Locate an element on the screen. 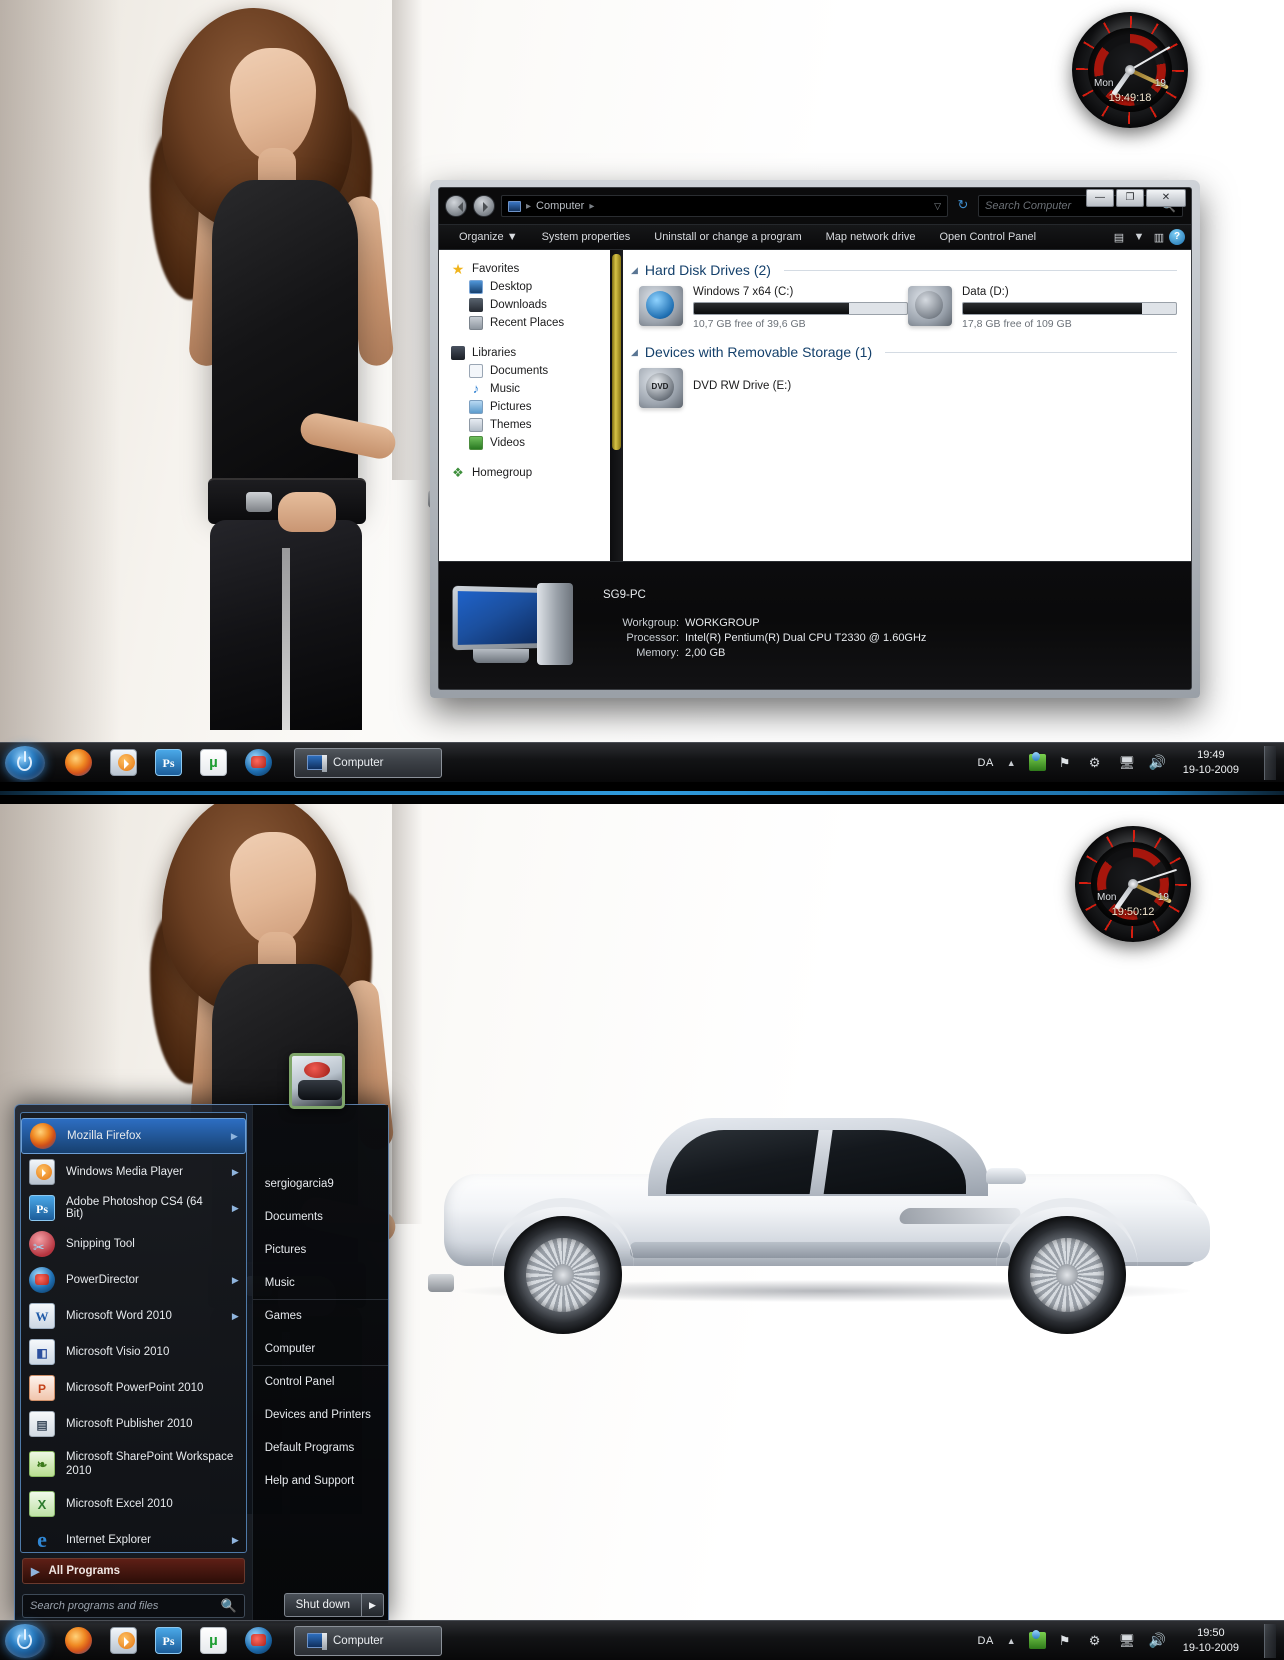  drive-item-e: DVD DVD RW Drive (E:) is located at coordinates (774, 388).